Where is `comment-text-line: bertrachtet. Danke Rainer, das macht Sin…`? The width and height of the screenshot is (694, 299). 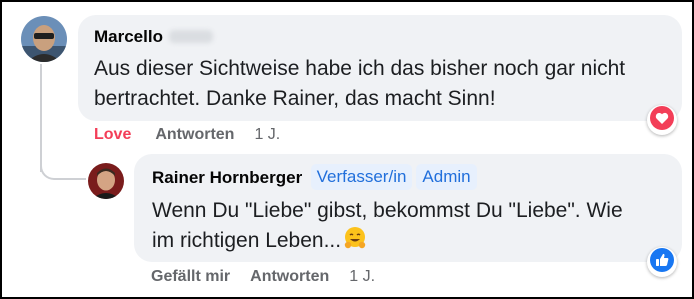 comment-text-line: bertrachtet. Danke Rainer, das macht Sin… is located at coordinates (295, 98).